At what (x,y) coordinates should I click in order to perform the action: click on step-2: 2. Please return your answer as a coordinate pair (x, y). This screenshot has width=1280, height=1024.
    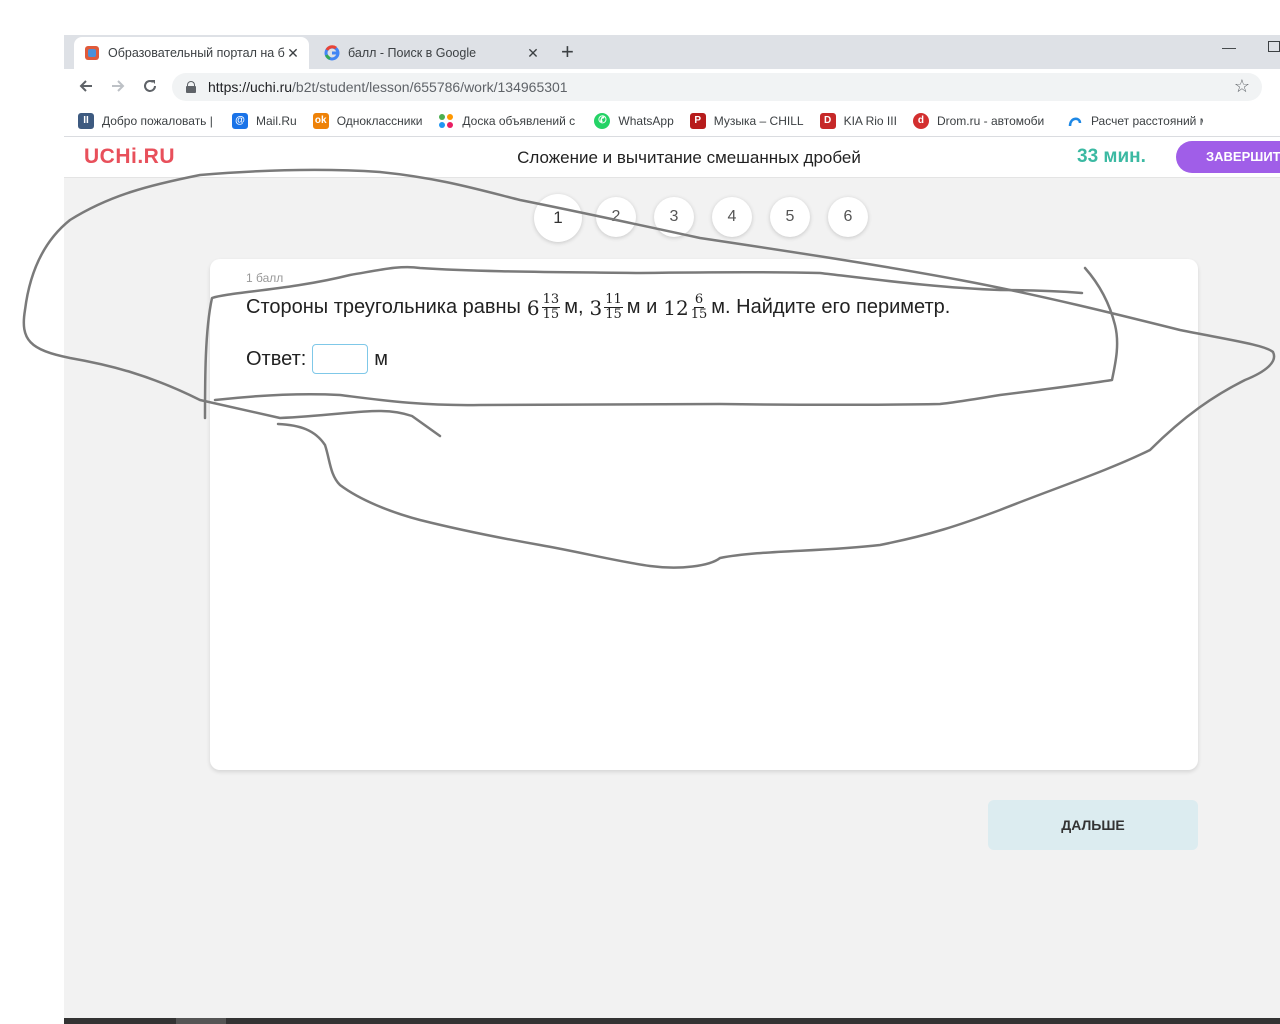
    Looking at the image, I should click on (616, 217).